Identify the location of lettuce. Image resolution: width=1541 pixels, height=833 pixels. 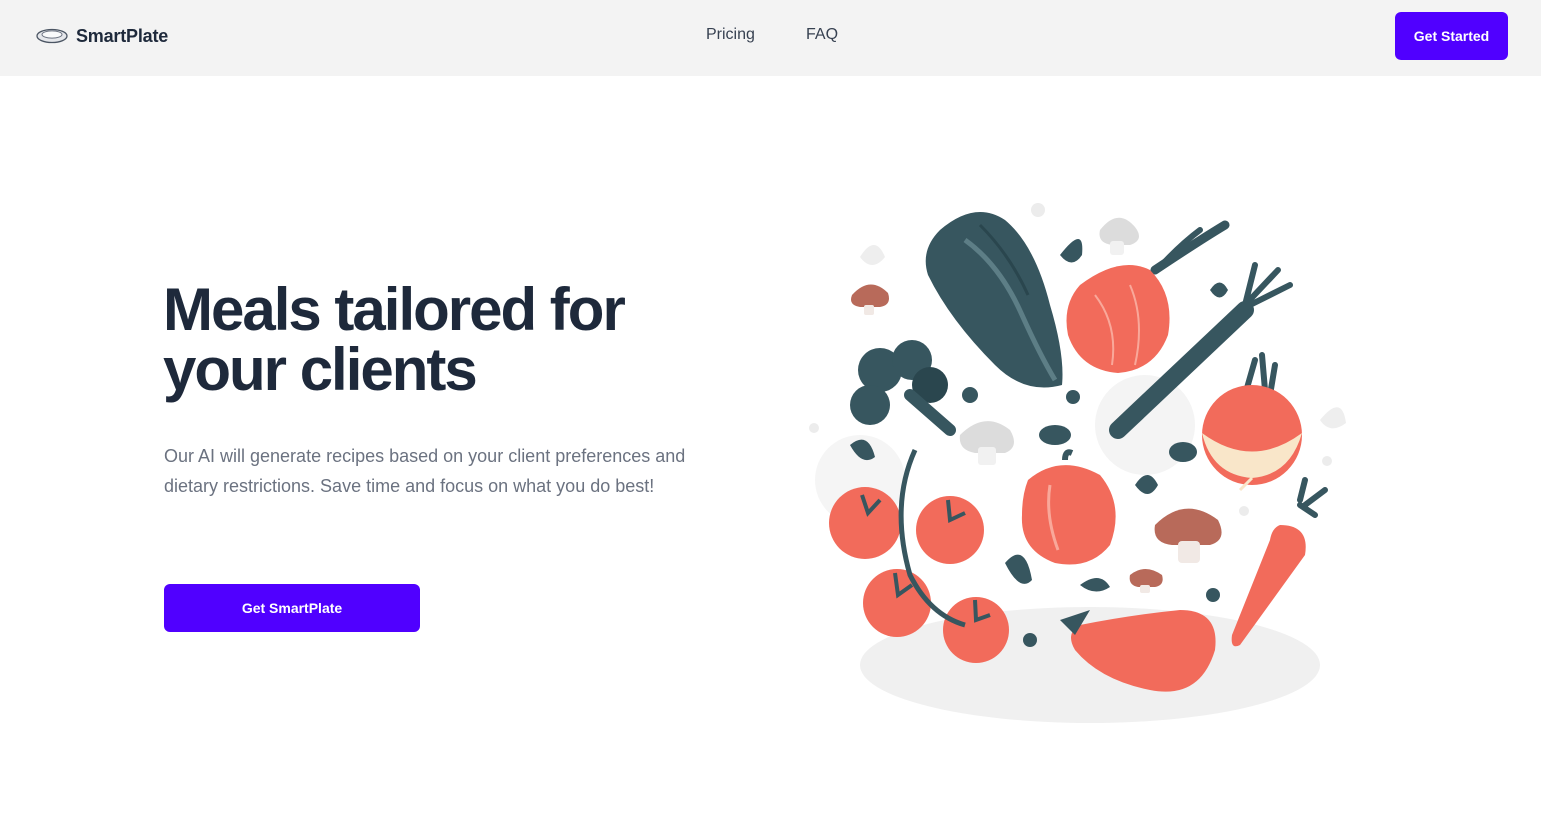
(994, 300).